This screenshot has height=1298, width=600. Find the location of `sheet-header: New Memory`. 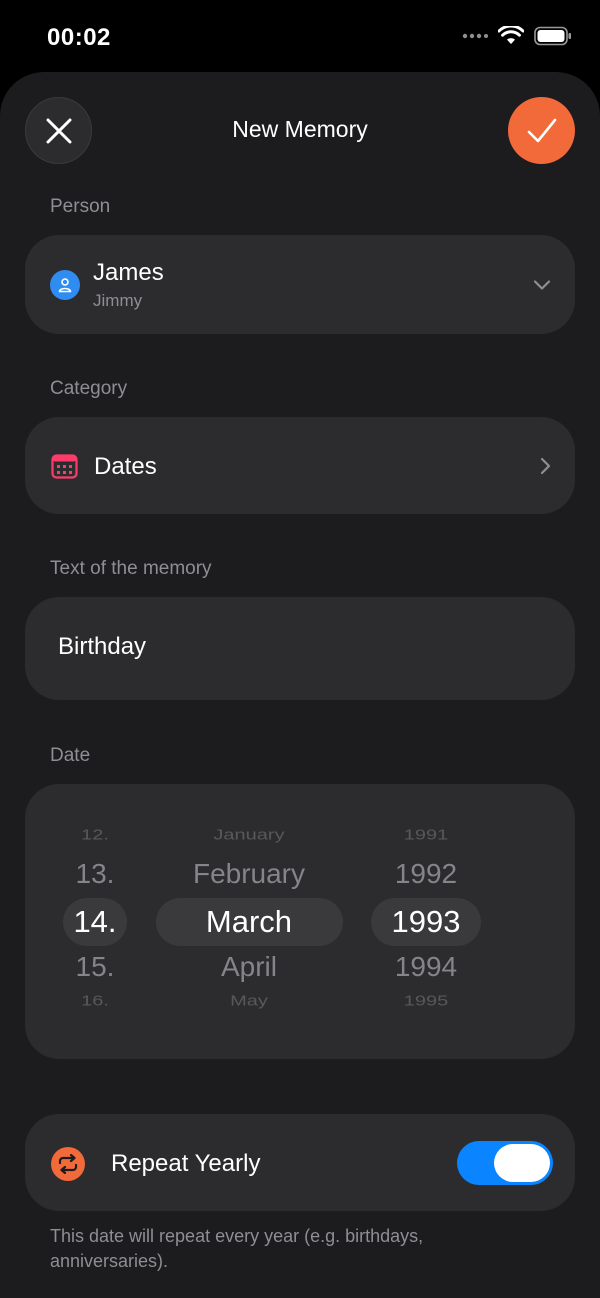

sheet-header: New Memory is located at coordinates (300, 132).